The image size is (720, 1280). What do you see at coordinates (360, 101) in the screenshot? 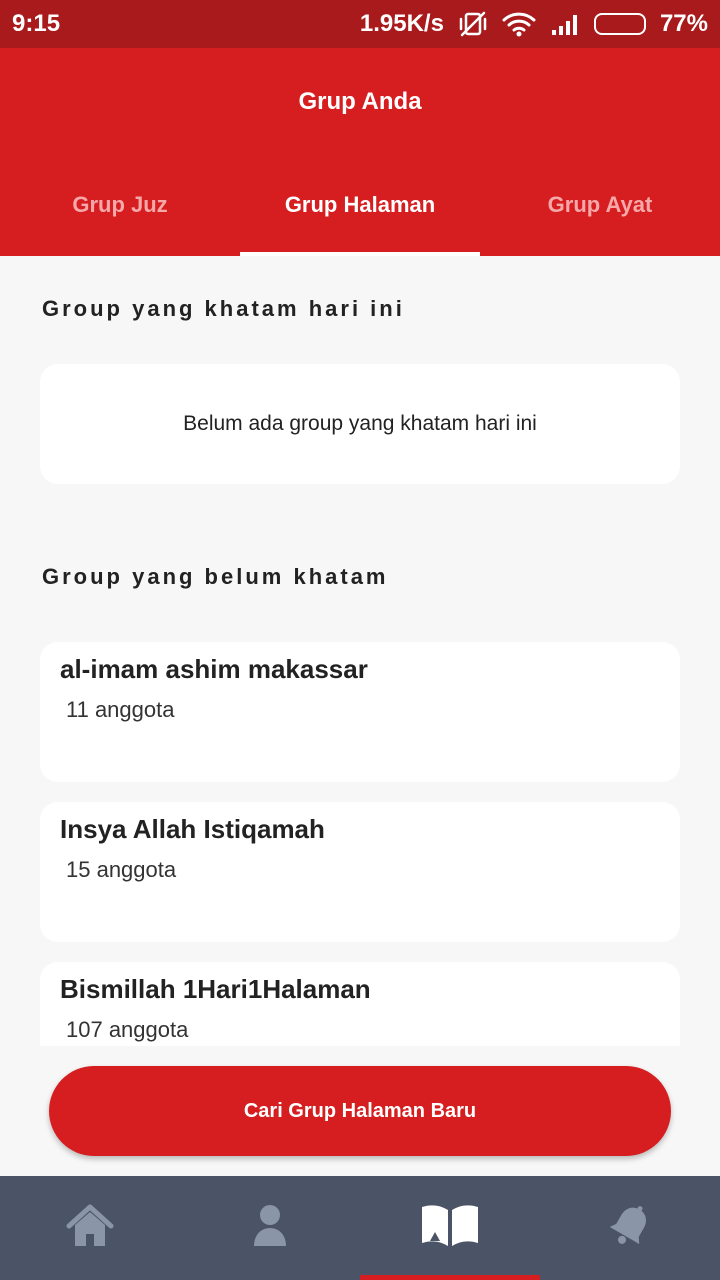
I see `page-title: Grup Anda` at bounding box center [360, 101].